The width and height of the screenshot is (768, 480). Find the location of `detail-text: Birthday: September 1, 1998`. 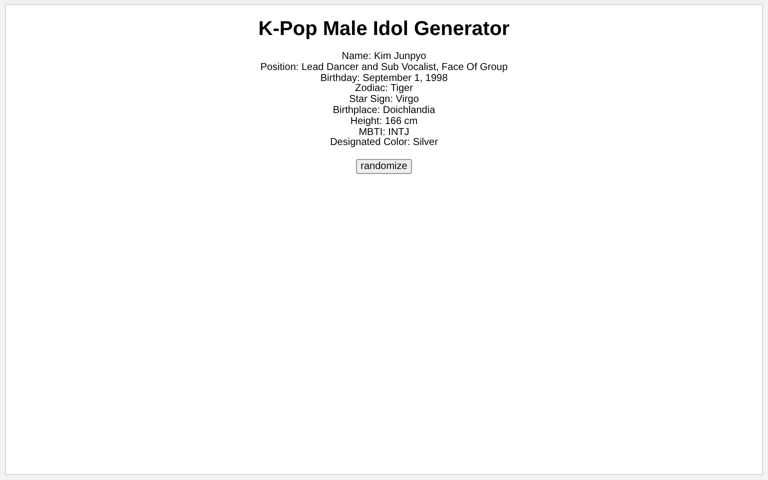

detail-text: Birthday: September 1, 1998 is located at coordinates (384, 79).